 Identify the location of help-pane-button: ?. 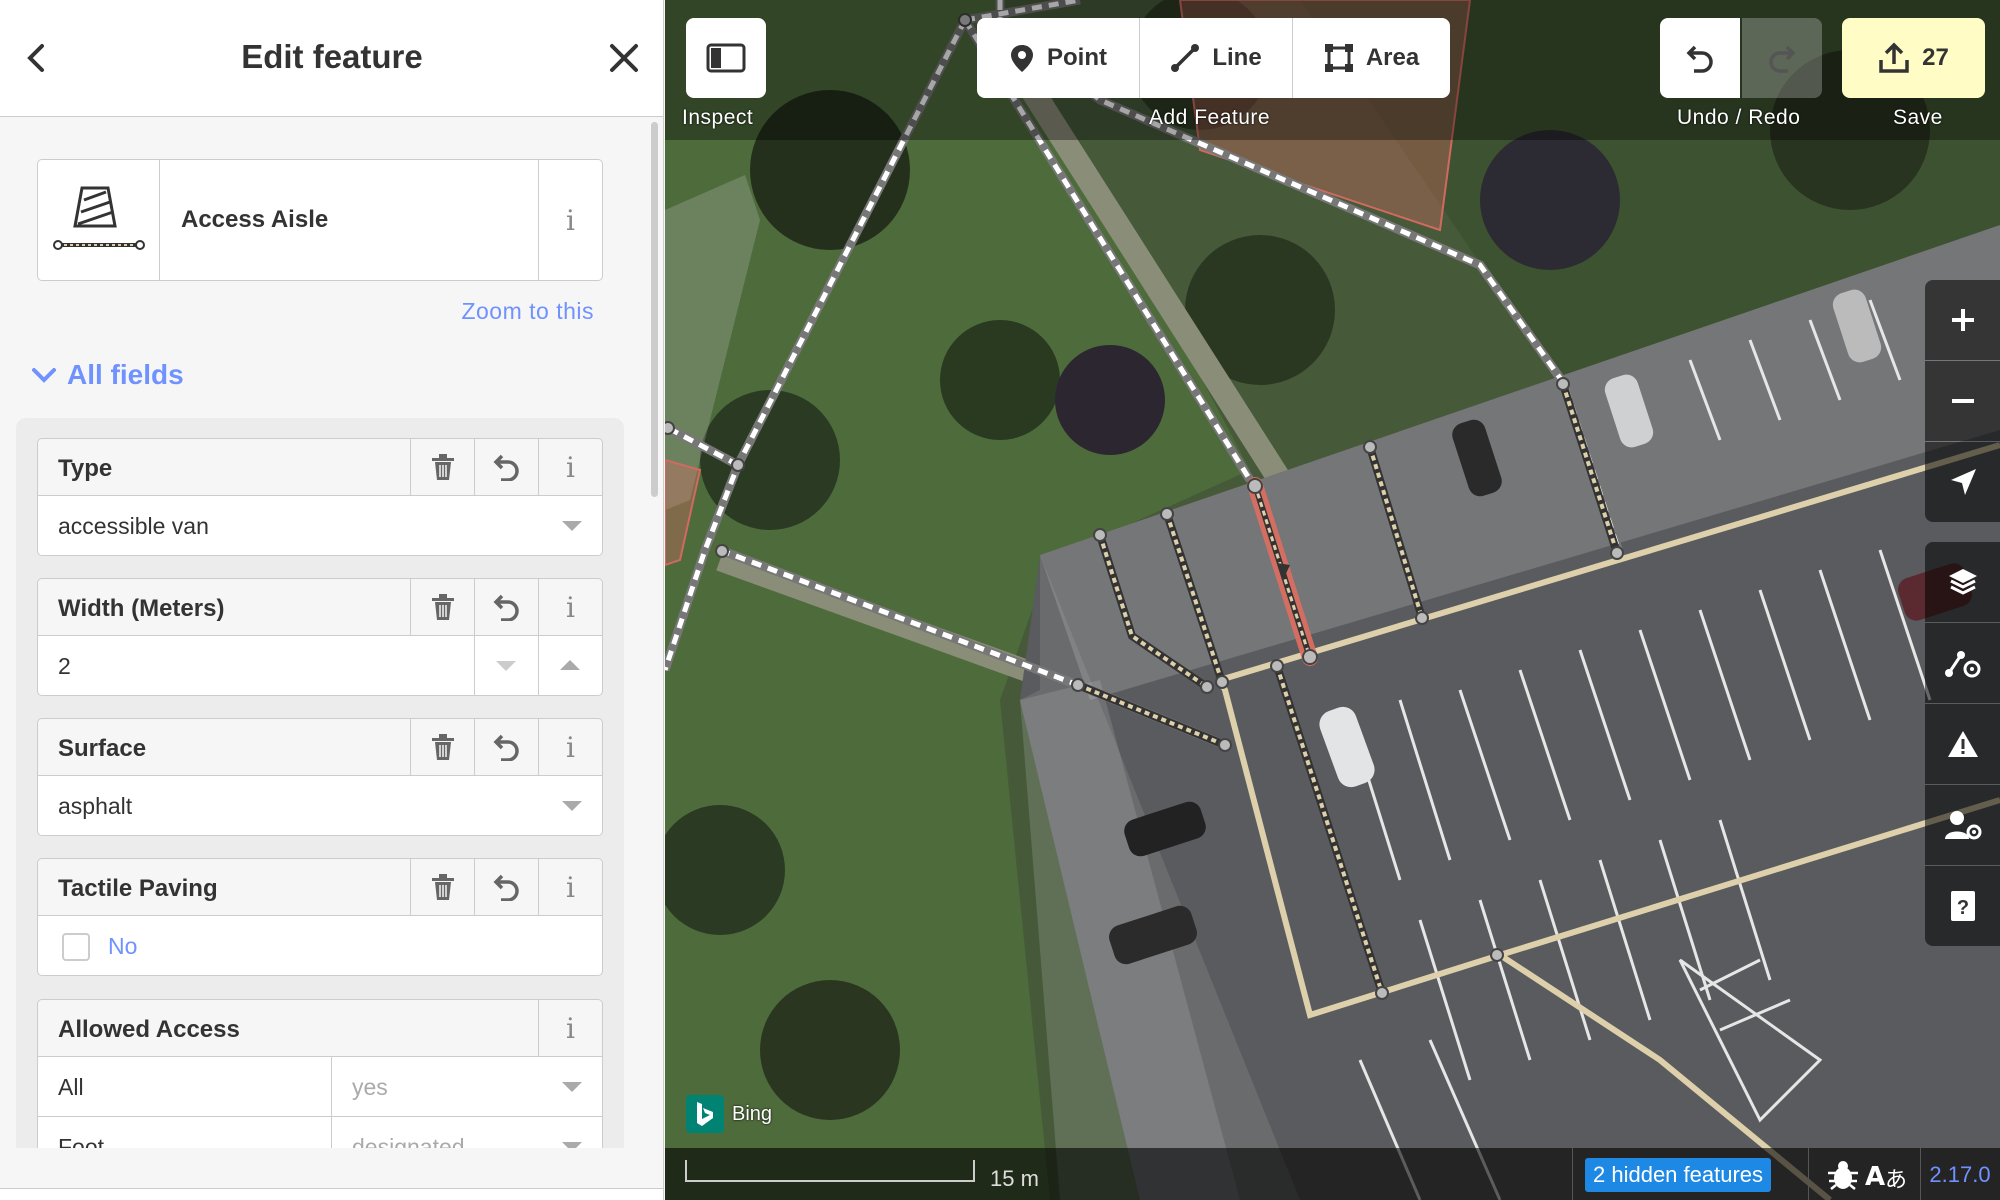
(1962, 906).